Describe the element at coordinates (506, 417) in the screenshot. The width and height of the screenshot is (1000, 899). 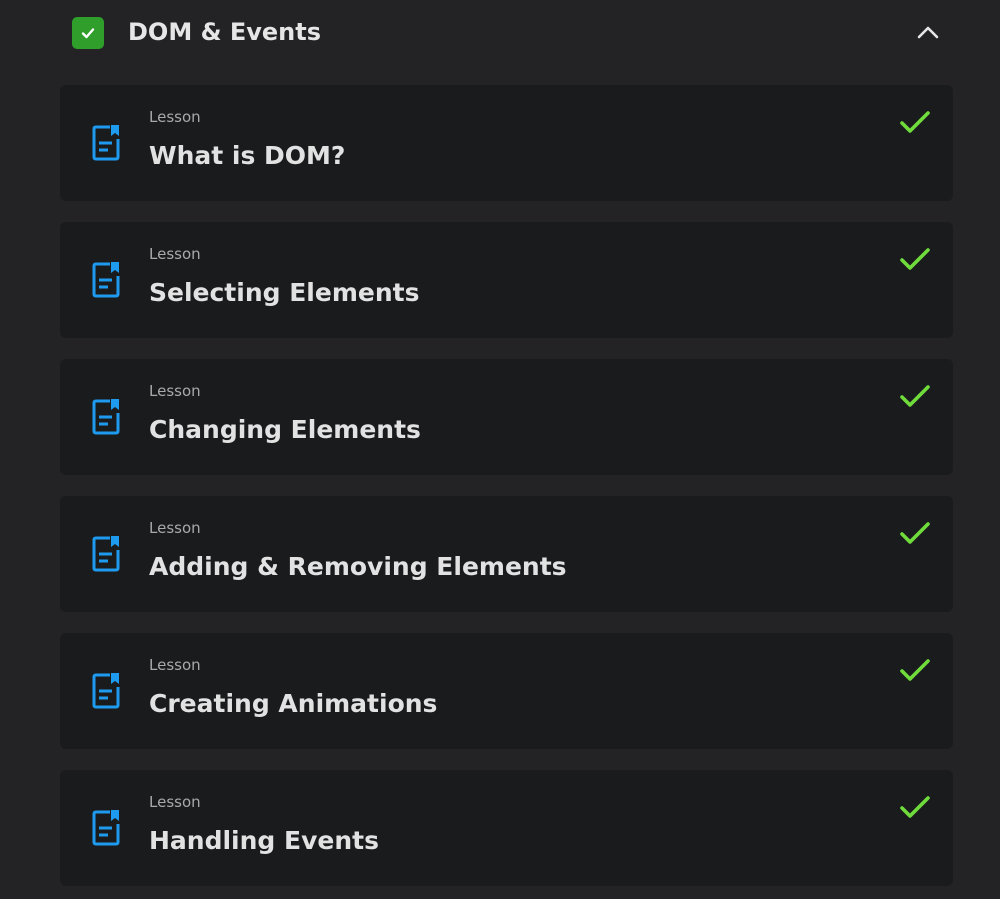
I see `lesson-item: Lesson Changing Elements` at that location.